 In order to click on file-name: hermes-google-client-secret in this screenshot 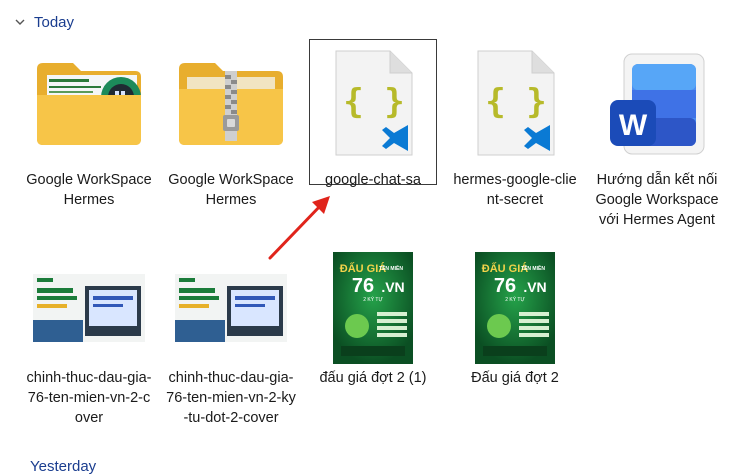, I will do `click(515, 190)`.